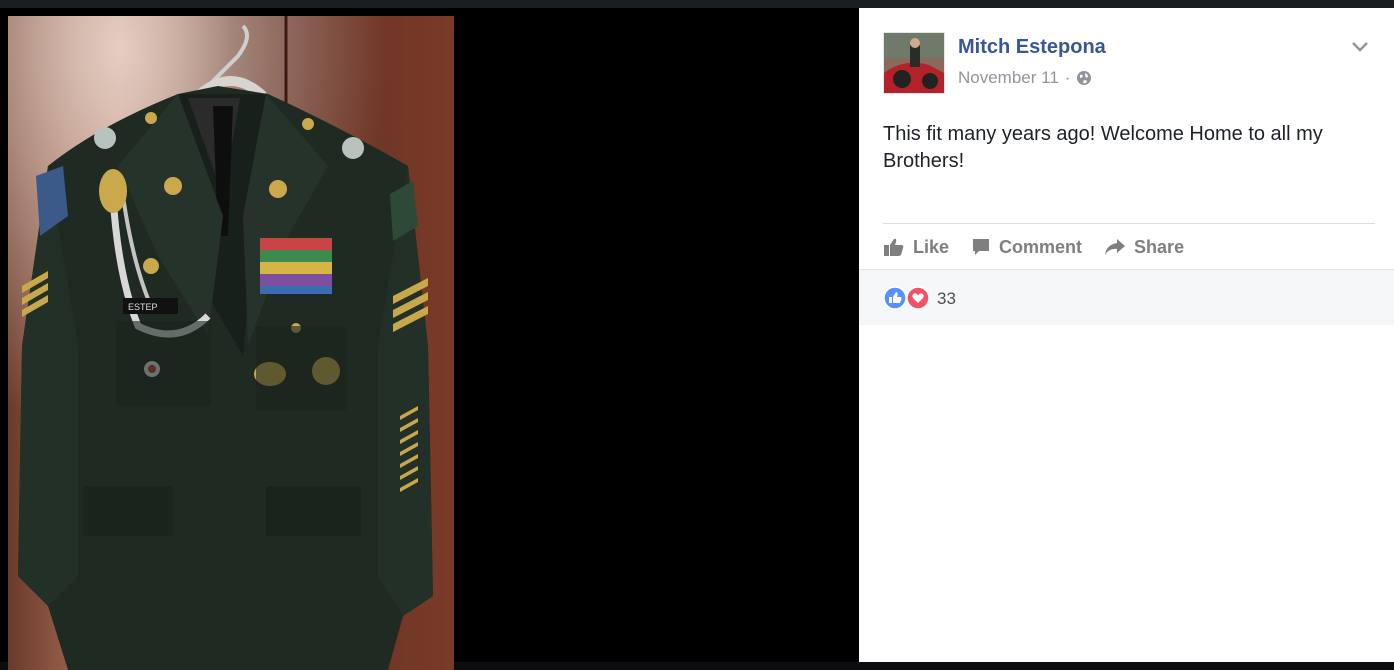 The image size is (1394, 670). I want to click on share-label: Share, so click(1159, 246).